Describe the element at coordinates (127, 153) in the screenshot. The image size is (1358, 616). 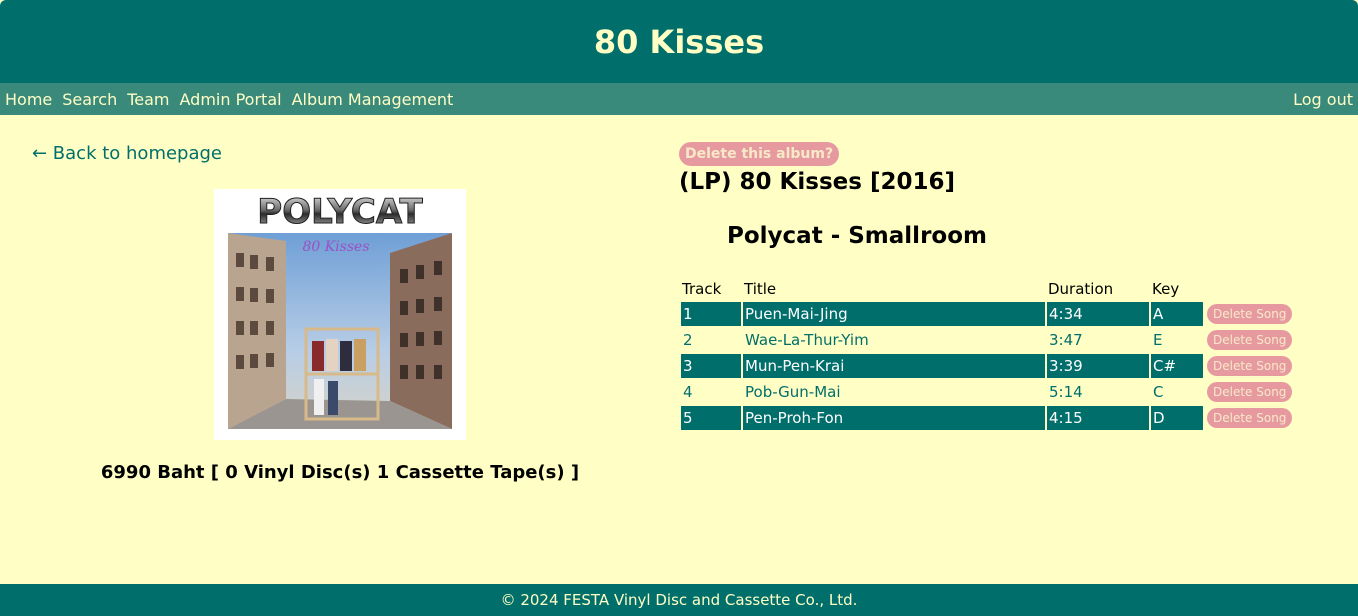
I see `back-to-homepage-link: ← Back to homepage` at that location.